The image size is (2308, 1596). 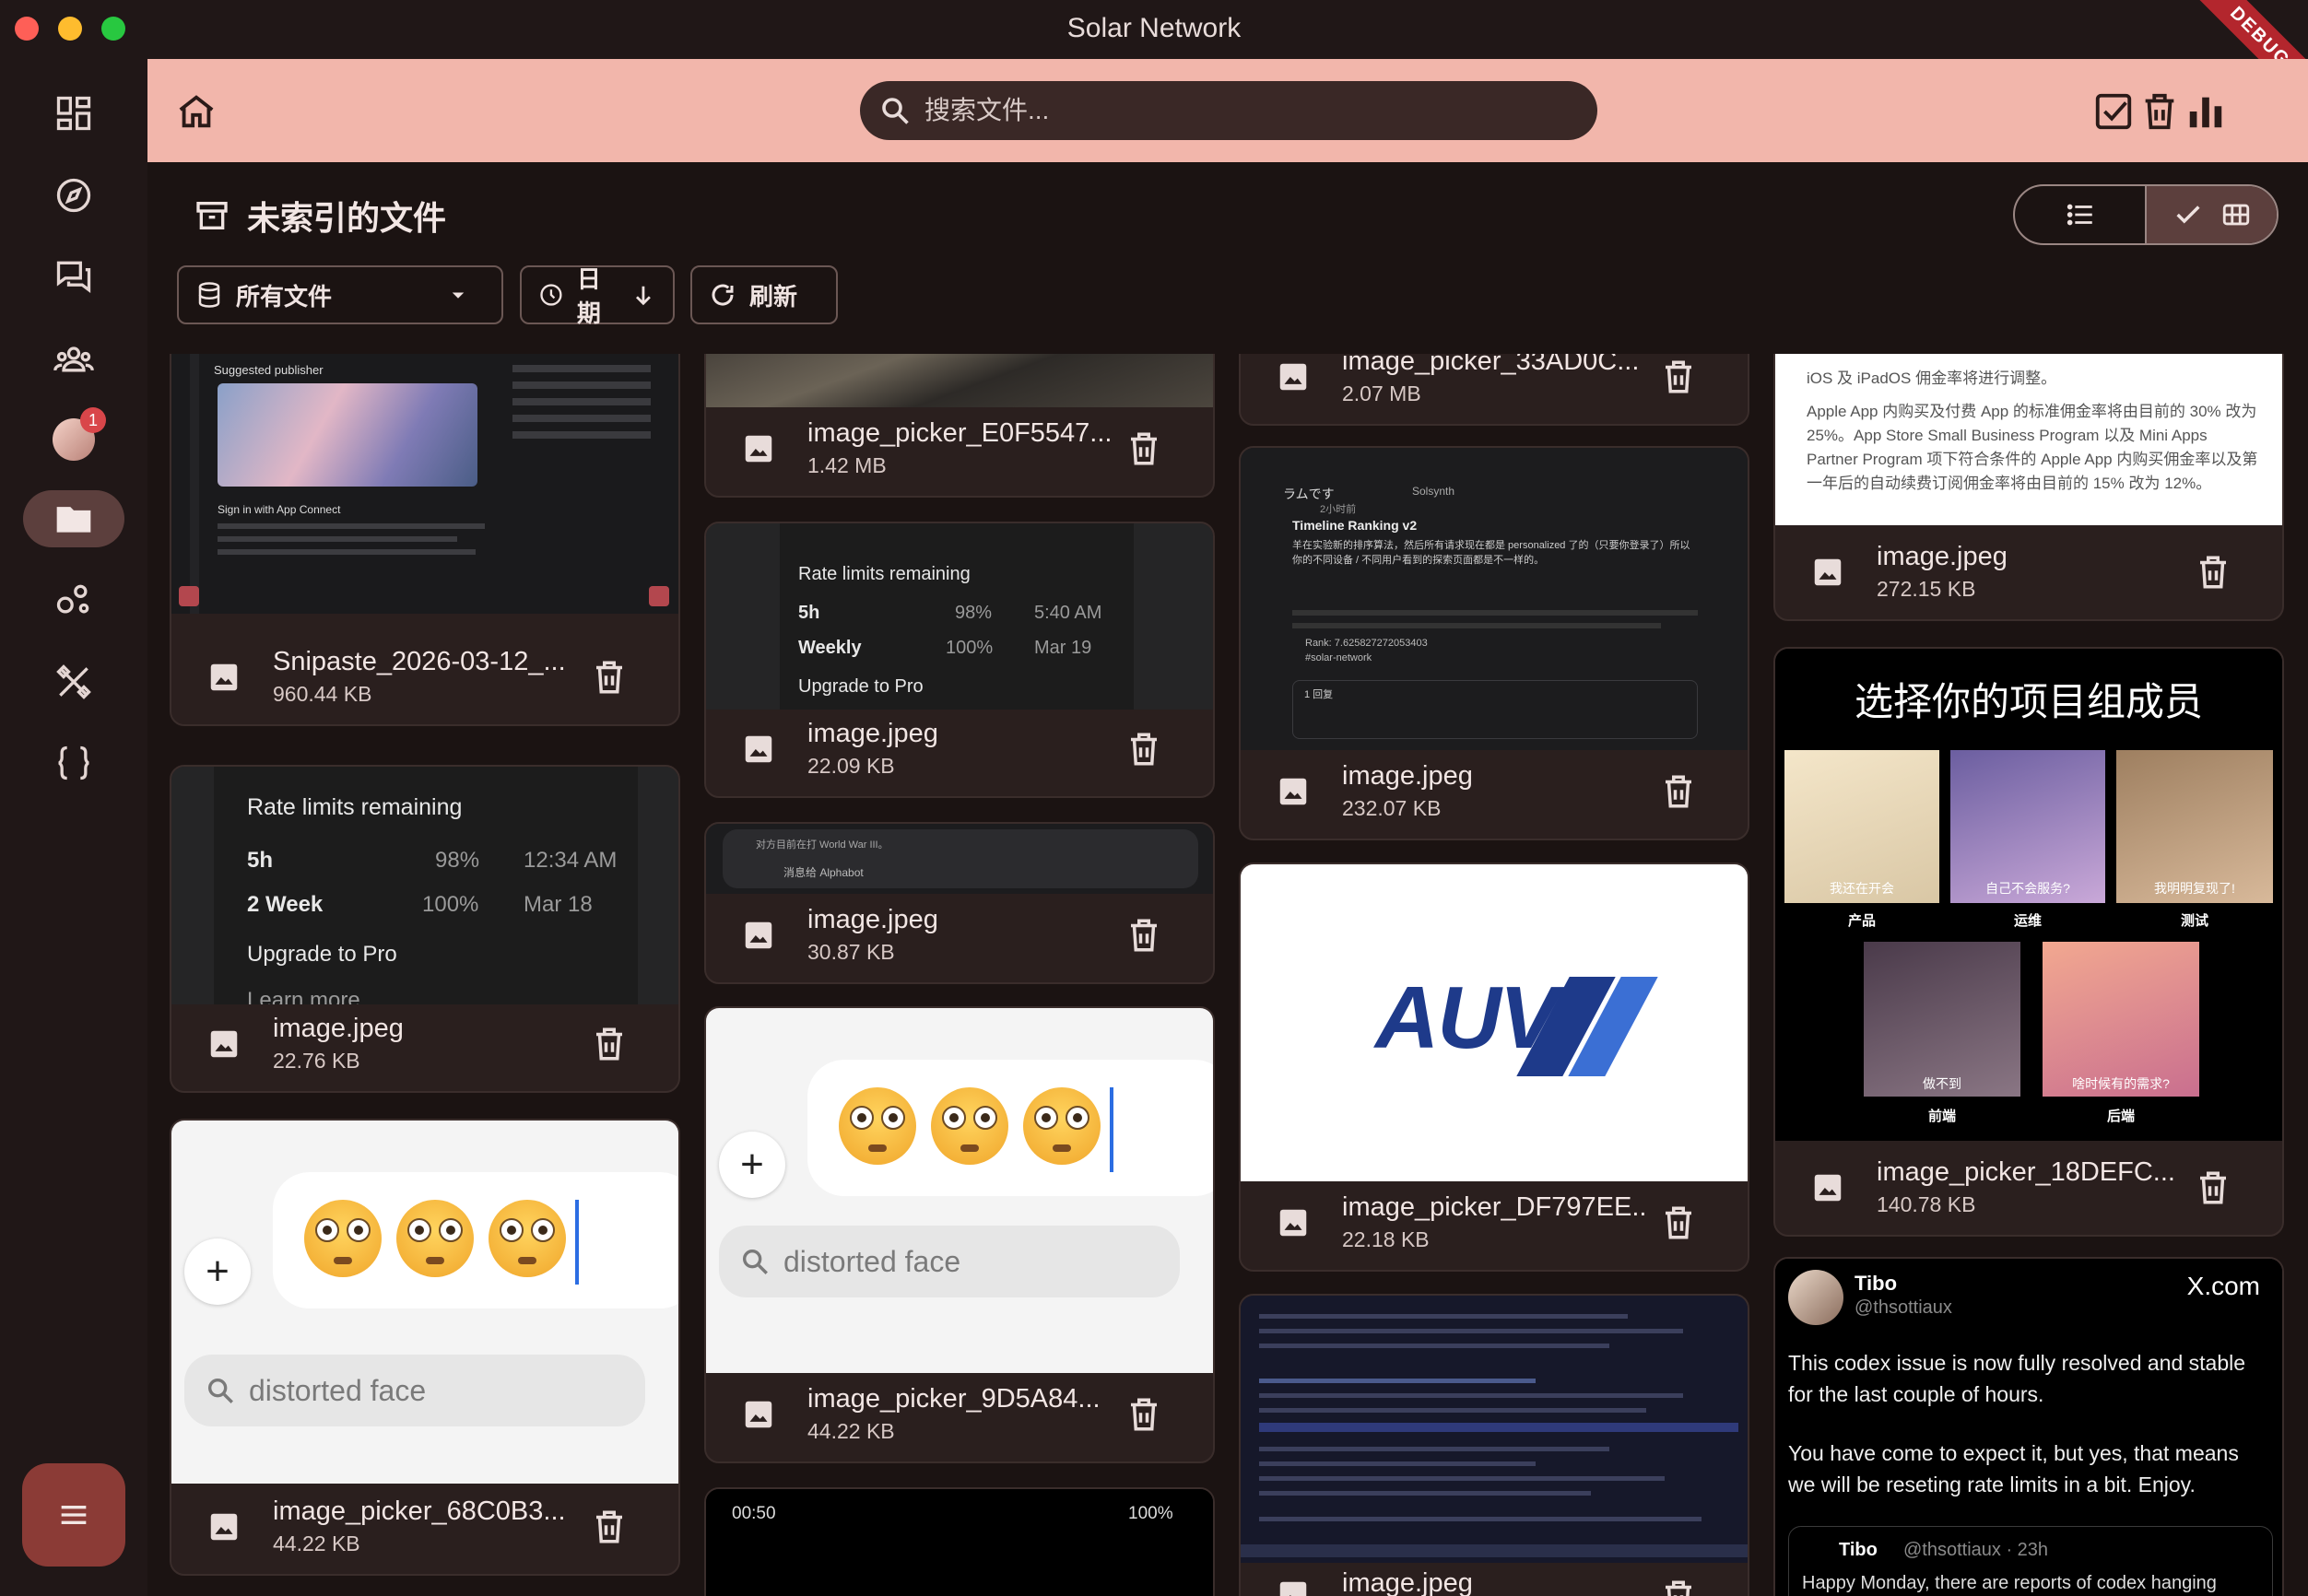 What do you see at coordinates (1861, 921) in the screenshot?
I see `member-role: 产品` at bounding box center [1861, 921].